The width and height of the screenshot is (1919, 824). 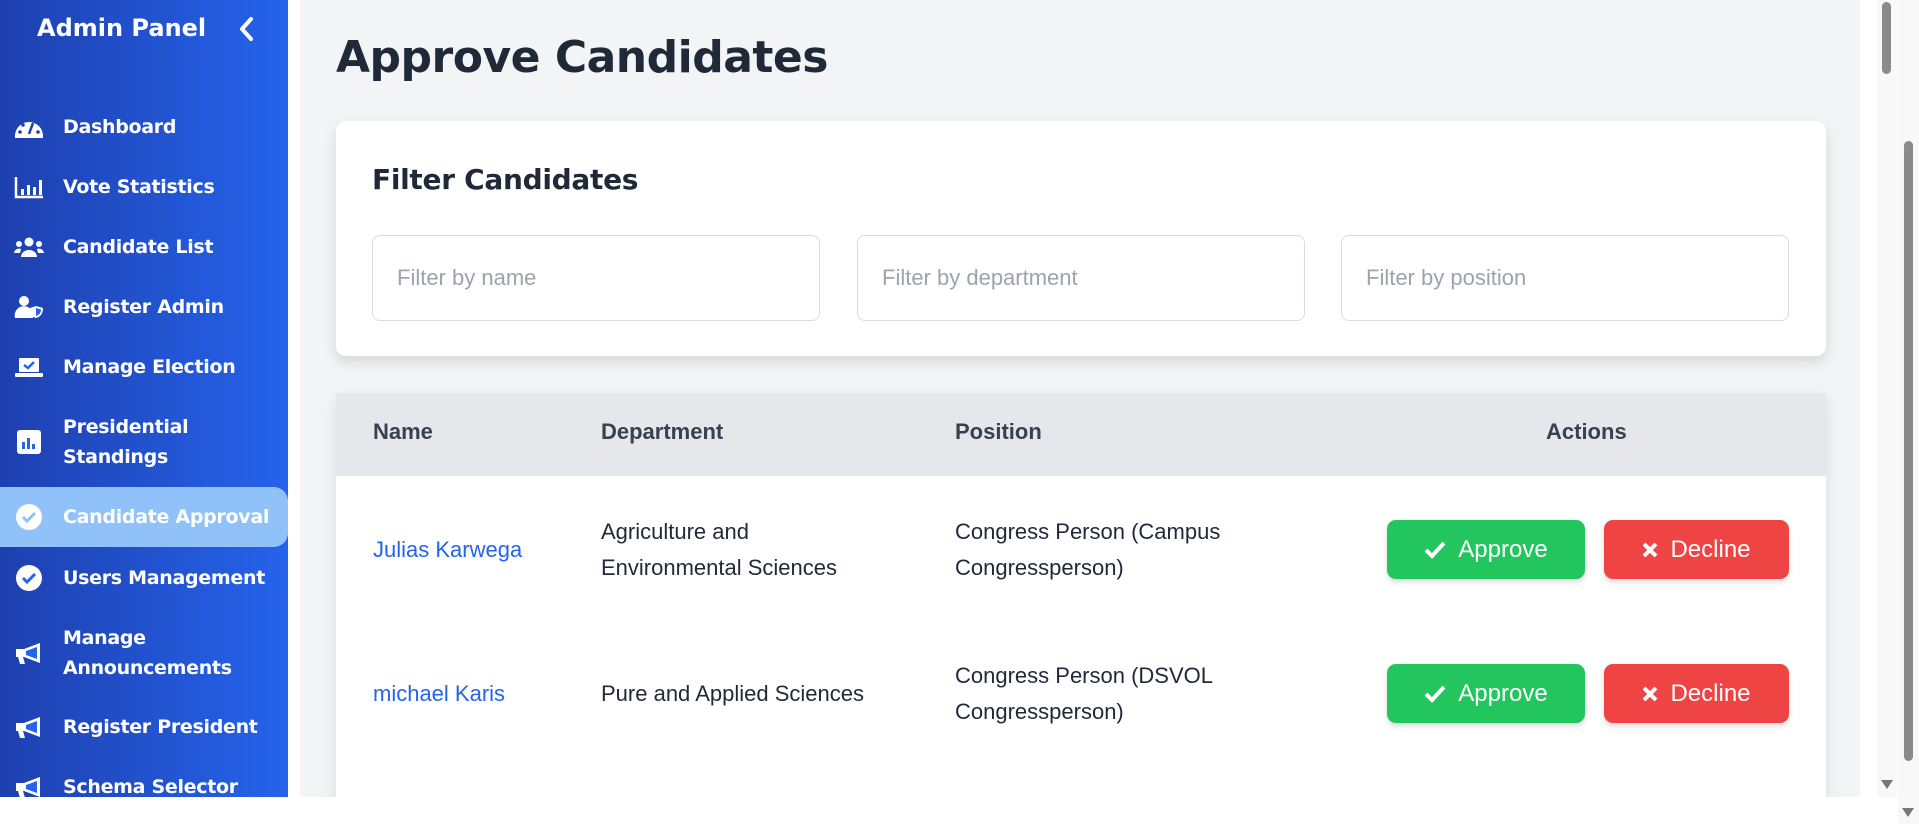 I want to click on user-shield-icon, so click(x=29, y=307).